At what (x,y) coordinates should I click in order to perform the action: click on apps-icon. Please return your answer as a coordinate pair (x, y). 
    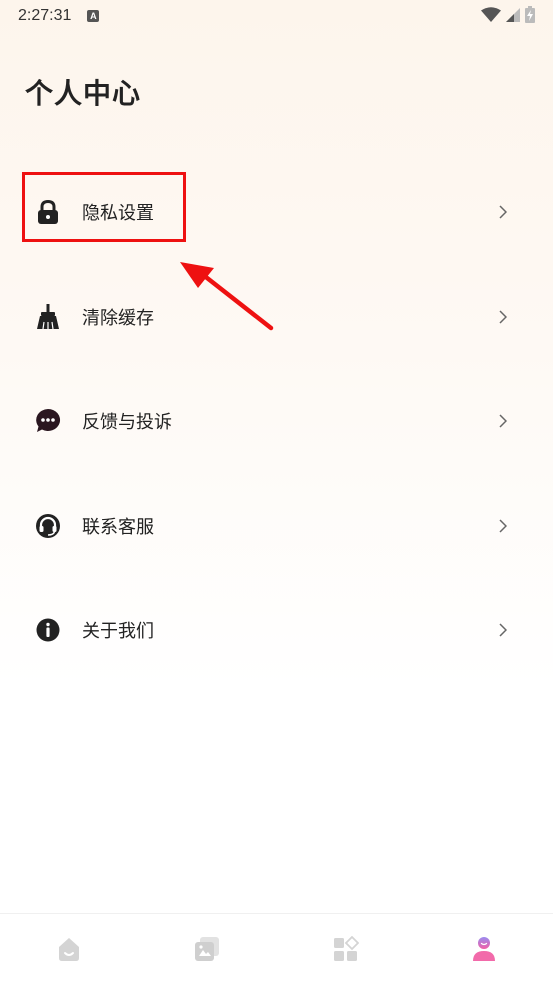
    Looking at the image, I should click on (346, 948).